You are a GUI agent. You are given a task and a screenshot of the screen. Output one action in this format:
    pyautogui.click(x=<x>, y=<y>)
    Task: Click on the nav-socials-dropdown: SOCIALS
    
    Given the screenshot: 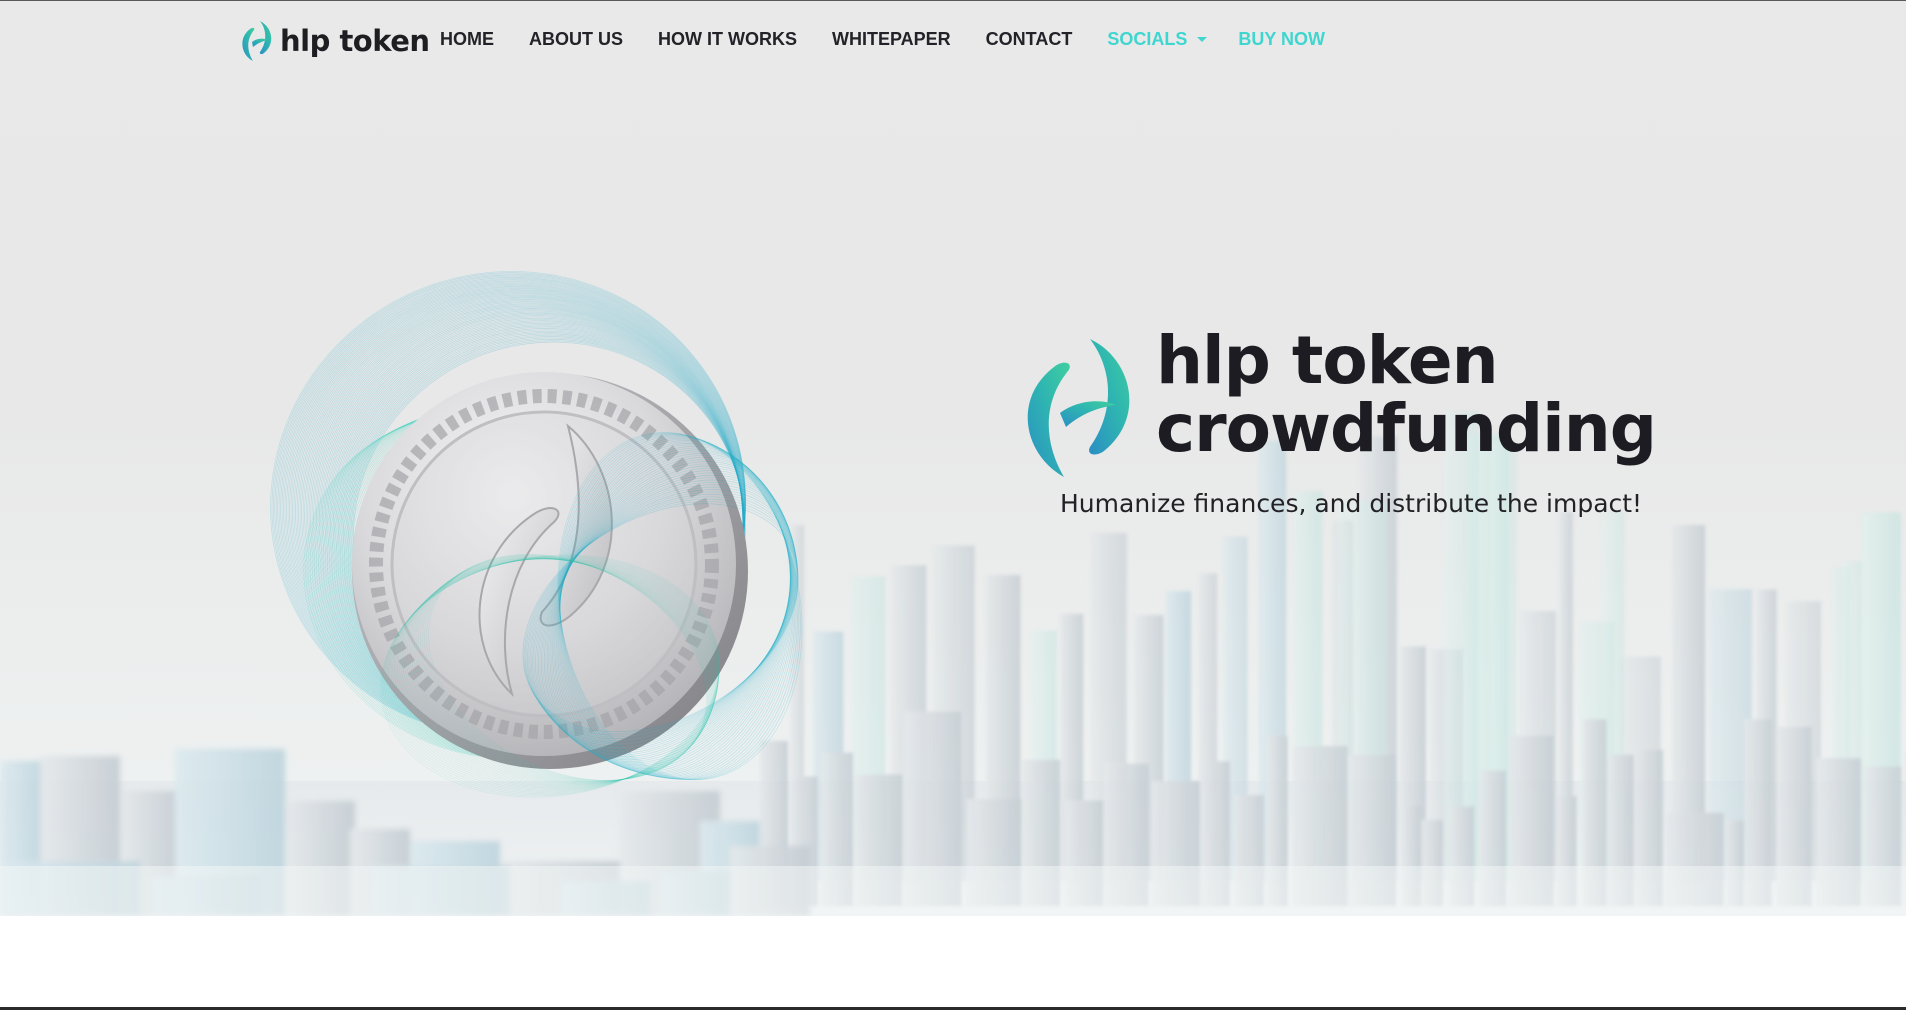 What is the action you would take?
    pyautogui.click(x=1157, y=39)
    